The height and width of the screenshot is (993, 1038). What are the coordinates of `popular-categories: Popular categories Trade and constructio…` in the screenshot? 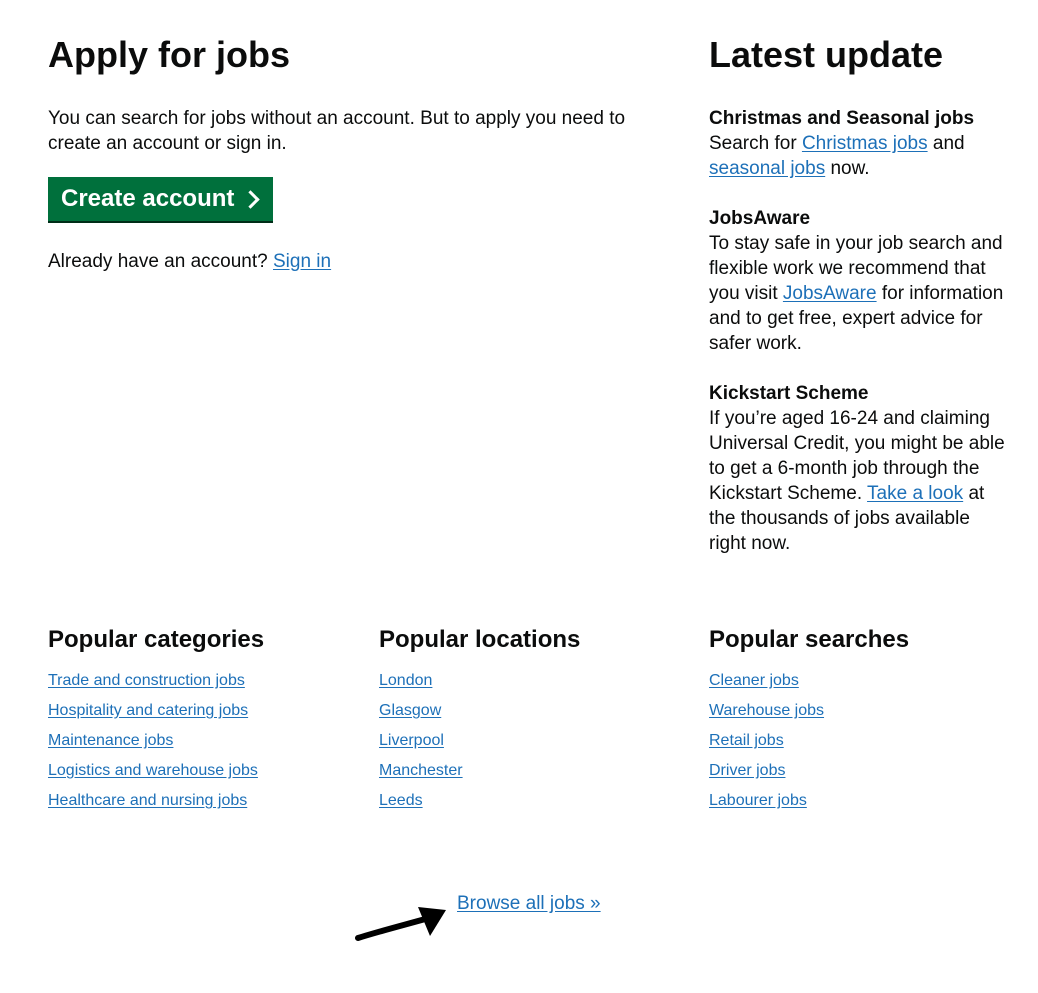 It's located at (156, 723).